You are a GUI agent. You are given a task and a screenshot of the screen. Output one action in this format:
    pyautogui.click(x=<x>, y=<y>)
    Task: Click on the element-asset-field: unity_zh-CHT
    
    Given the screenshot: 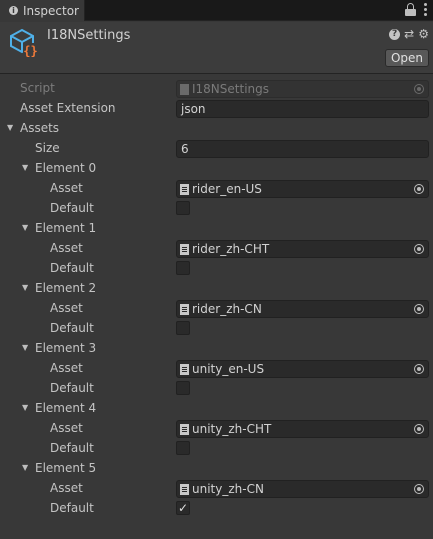 What is the action you would take?
    pyautogui.click(x=302, y=429)
    